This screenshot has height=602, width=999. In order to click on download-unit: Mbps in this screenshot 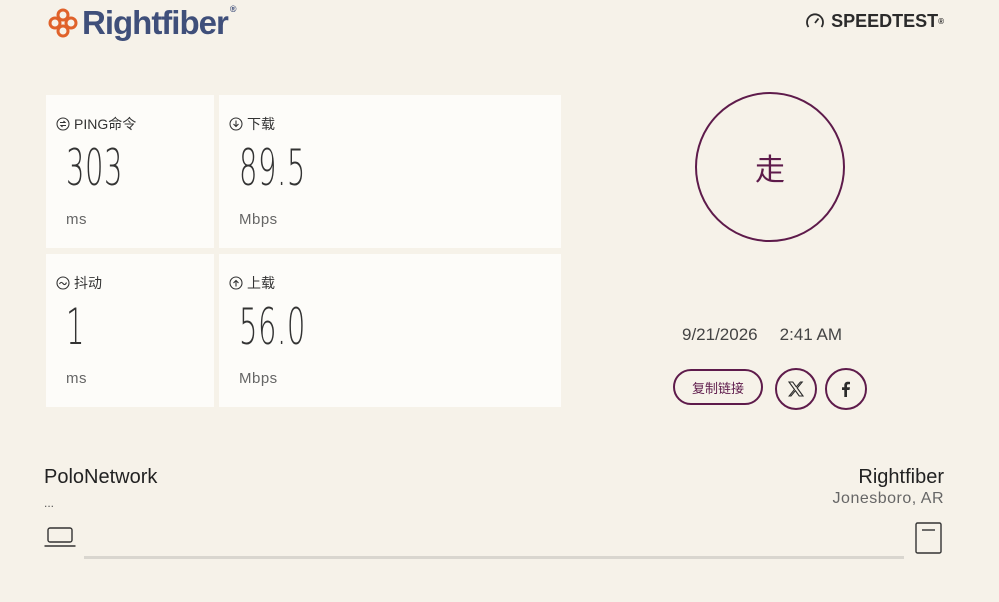, I will do `click(258, 219)`.